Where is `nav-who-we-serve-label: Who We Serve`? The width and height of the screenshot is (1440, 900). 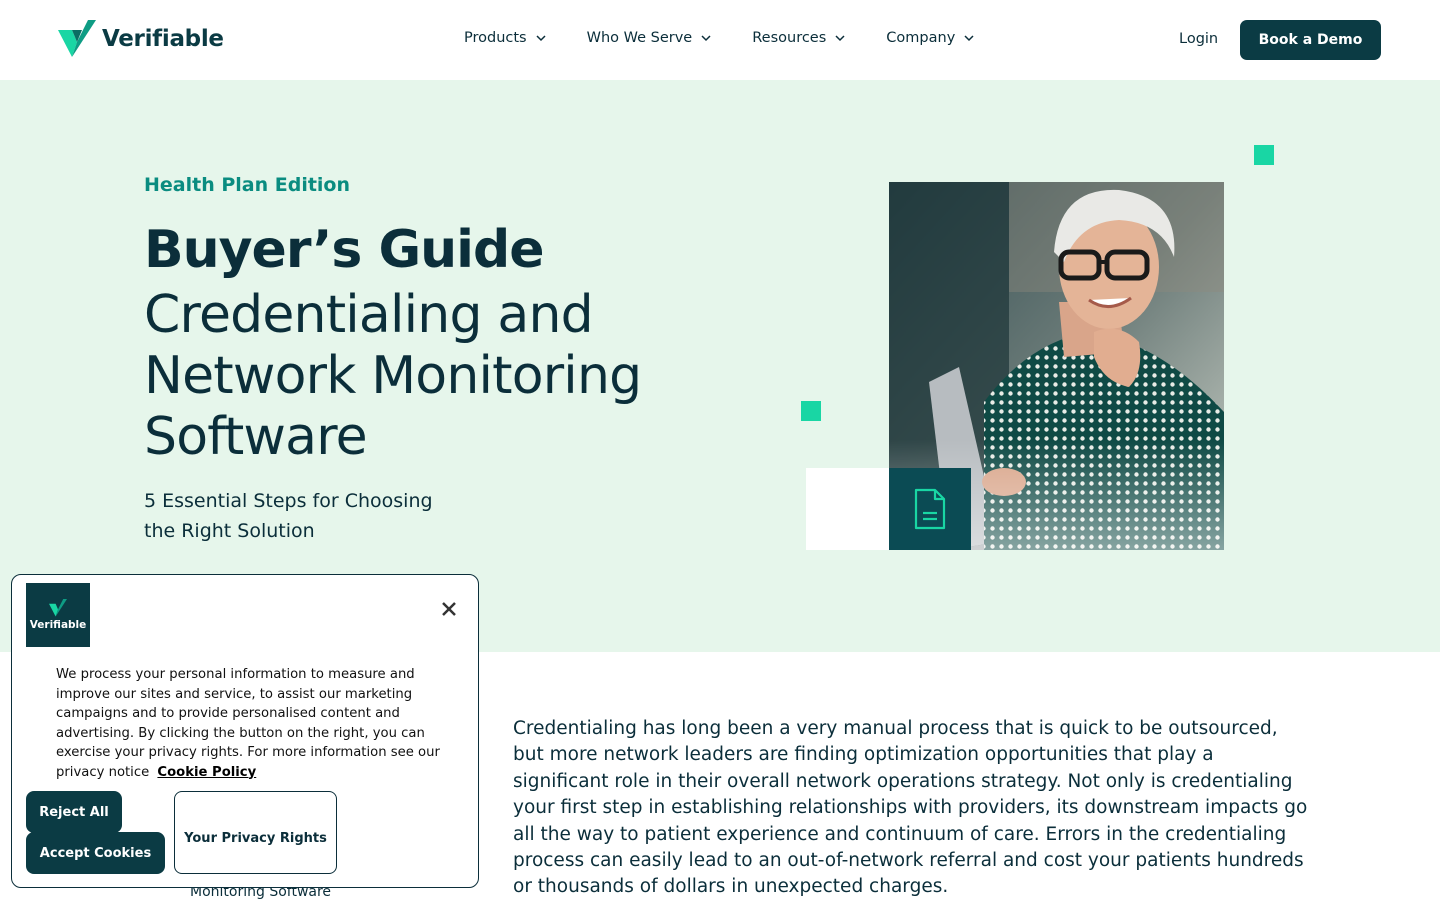 nav-who-we-serve-label: Who We Serve is located at coordinates (639, 38).